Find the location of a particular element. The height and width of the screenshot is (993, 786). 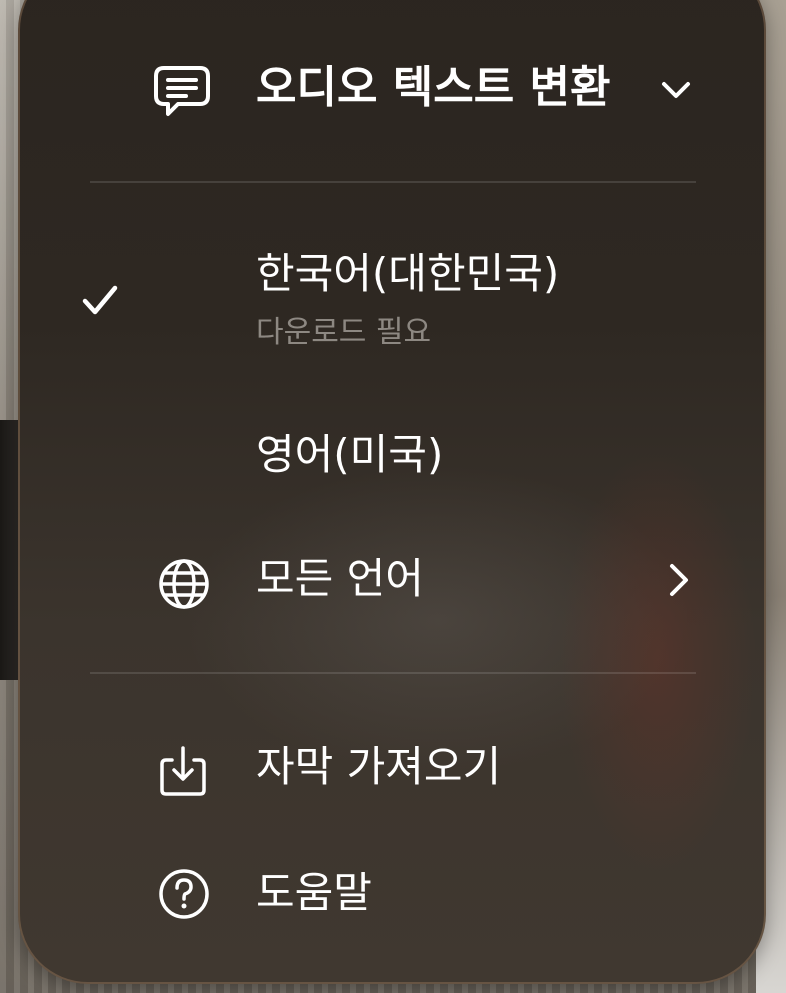

import-subtitles-label: 자막 가져오기 is located at coordinates (379, 766).